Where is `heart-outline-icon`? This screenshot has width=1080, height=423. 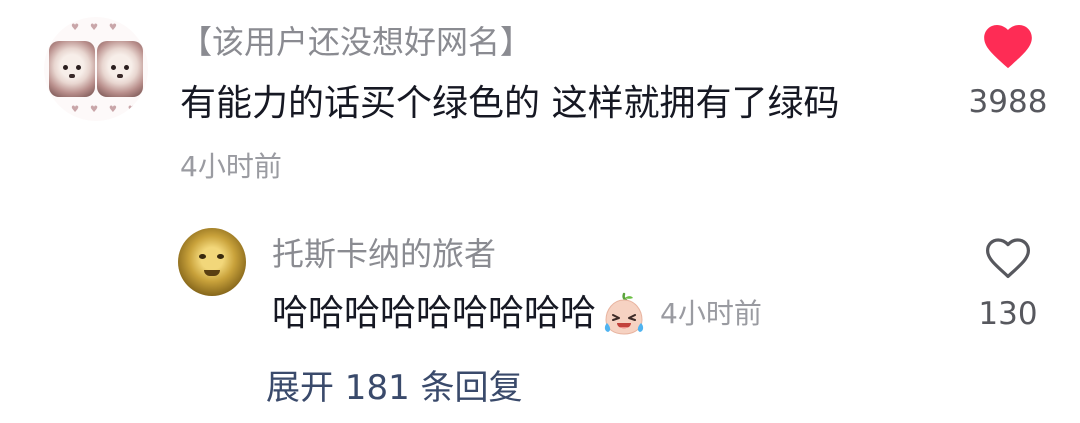 heart-outline-icon is located at coordinates (1008, 258).